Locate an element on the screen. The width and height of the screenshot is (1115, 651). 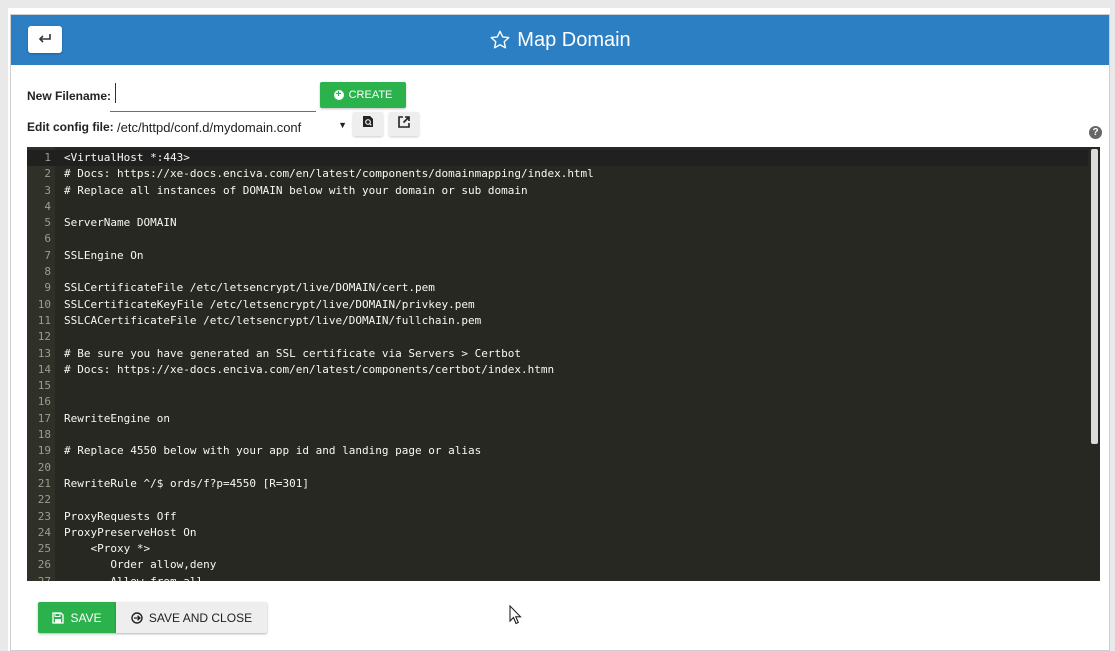
line-number: 19 is located at coordinates (44, 451).